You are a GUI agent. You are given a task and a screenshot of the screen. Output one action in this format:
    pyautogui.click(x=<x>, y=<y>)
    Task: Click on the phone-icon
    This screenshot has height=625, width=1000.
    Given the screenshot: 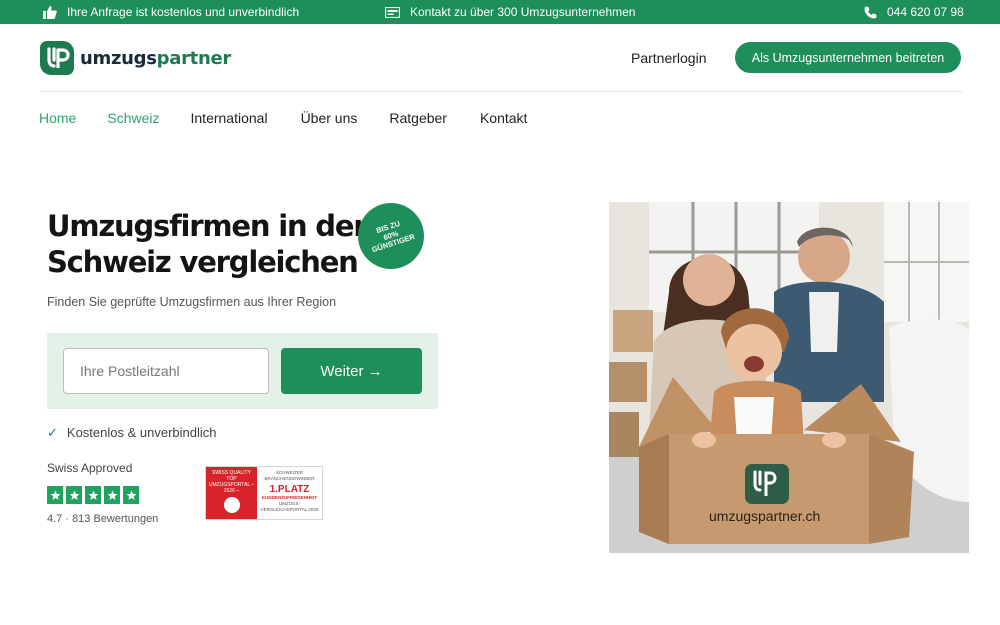 What is the action you would take?
    pyautogui.click(x=870, y=12)
    